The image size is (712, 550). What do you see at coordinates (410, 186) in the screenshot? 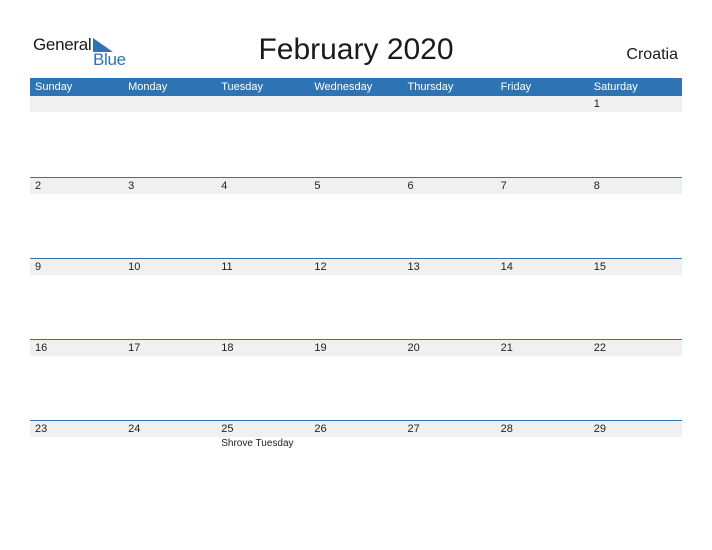
I see `day-number: 6` at bounding box center [410, 186].